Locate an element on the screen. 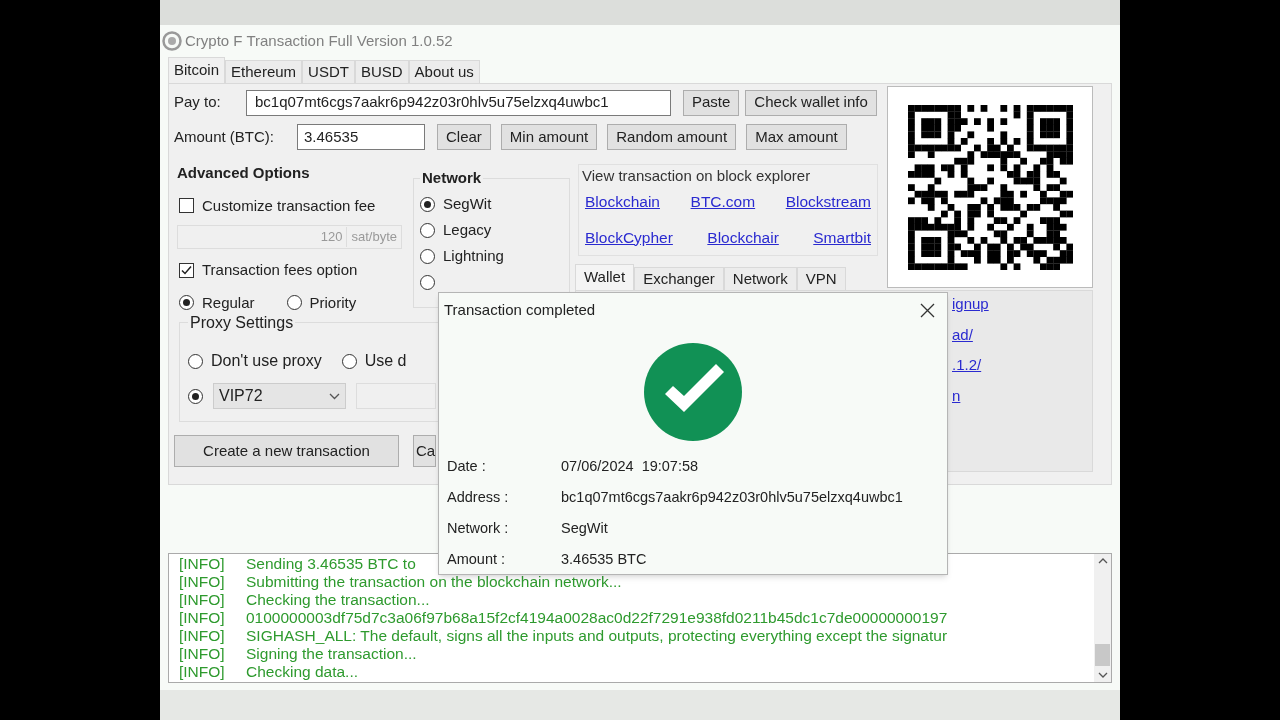  explorer-link: Blockstream is located at coordinates (828, 201).